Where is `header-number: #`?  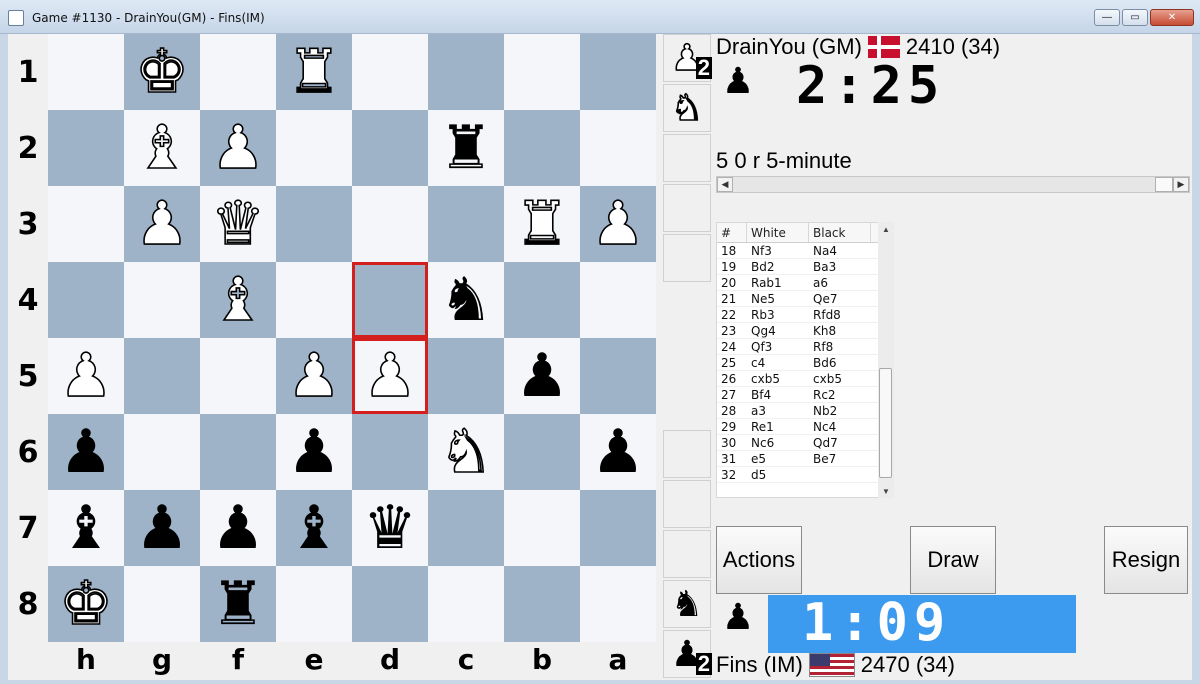
header-number: # is located at coordinates (732, 232).